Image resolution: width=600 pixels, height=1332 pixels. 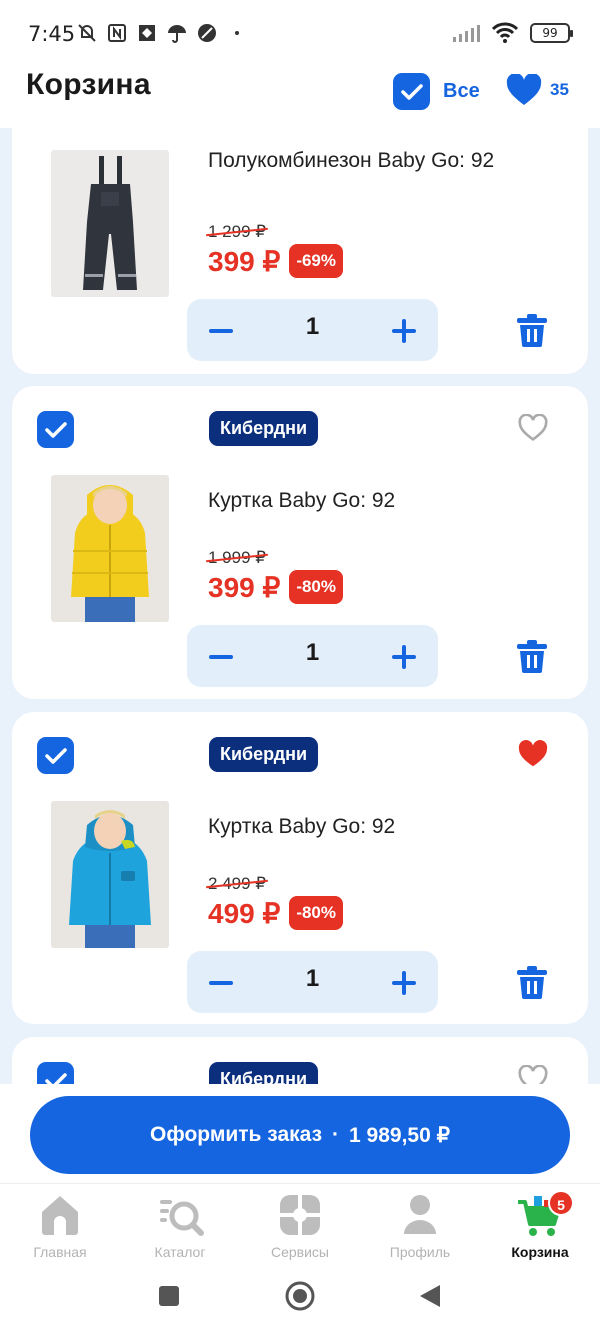 I want to click on price-row: 499 ₽ -80%, so click(x=275, y=913).